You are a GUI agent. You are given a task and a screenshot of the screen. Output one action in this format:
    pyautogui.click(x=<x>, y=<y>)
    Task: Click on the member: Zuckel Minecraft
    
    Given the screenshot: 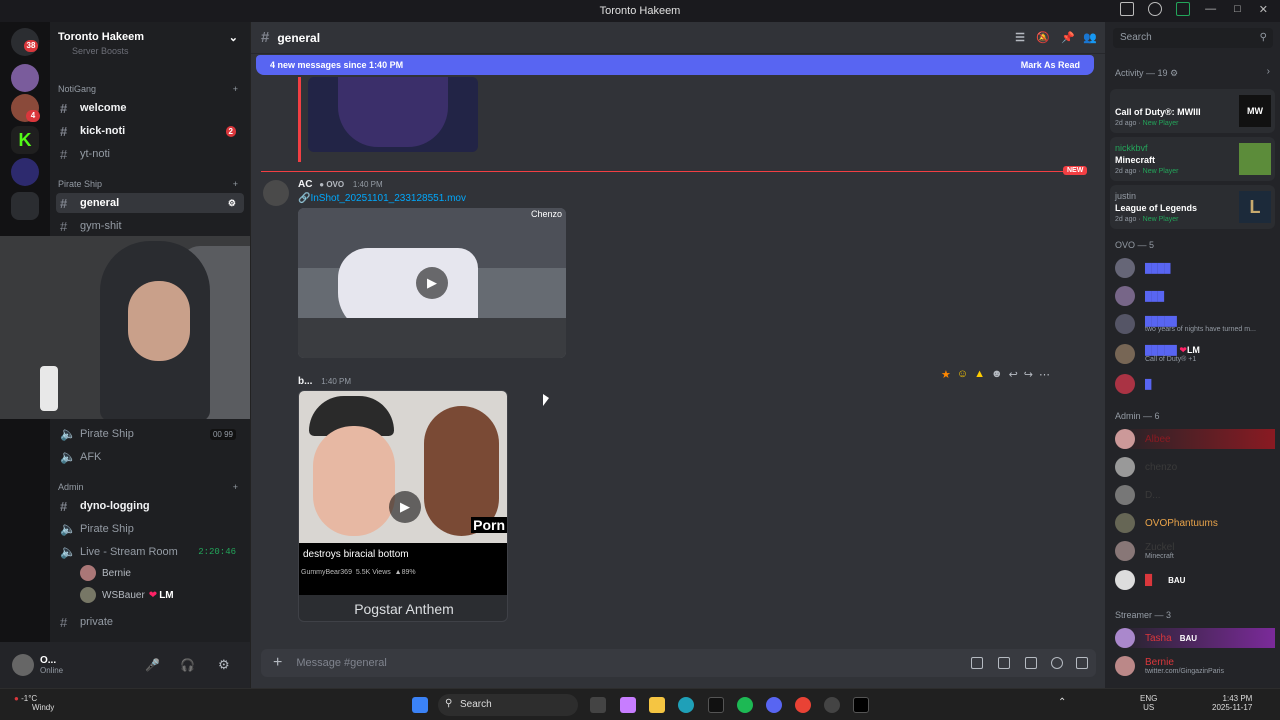 What is the action you would take?
    pyautogui.click(x=1144, y=551)
    